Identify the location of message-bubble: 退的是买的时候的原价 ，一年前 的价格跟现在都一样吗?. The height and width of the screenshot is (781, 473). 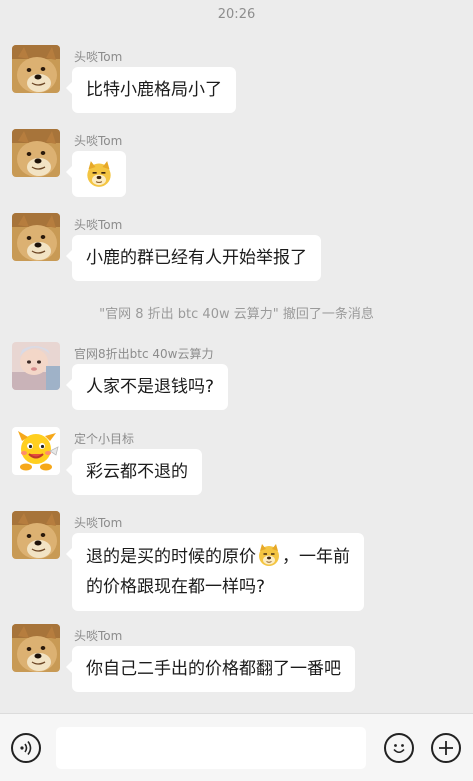
(215, 572).